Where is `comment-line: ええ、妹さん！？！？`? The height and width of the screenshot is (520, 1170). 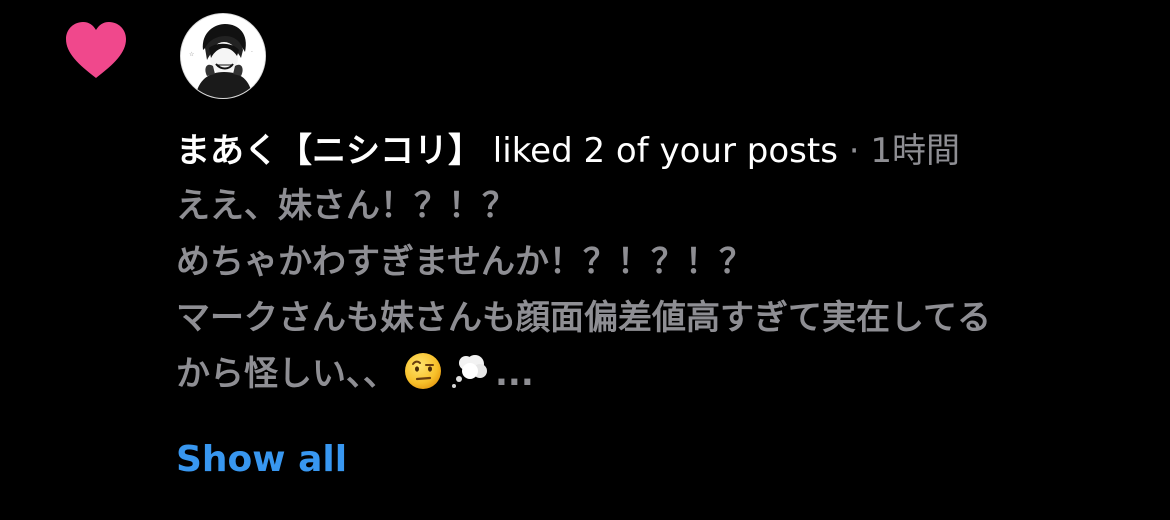 comment-line: ええ、妹さん！？！？ is located at coordinates (346, 206).